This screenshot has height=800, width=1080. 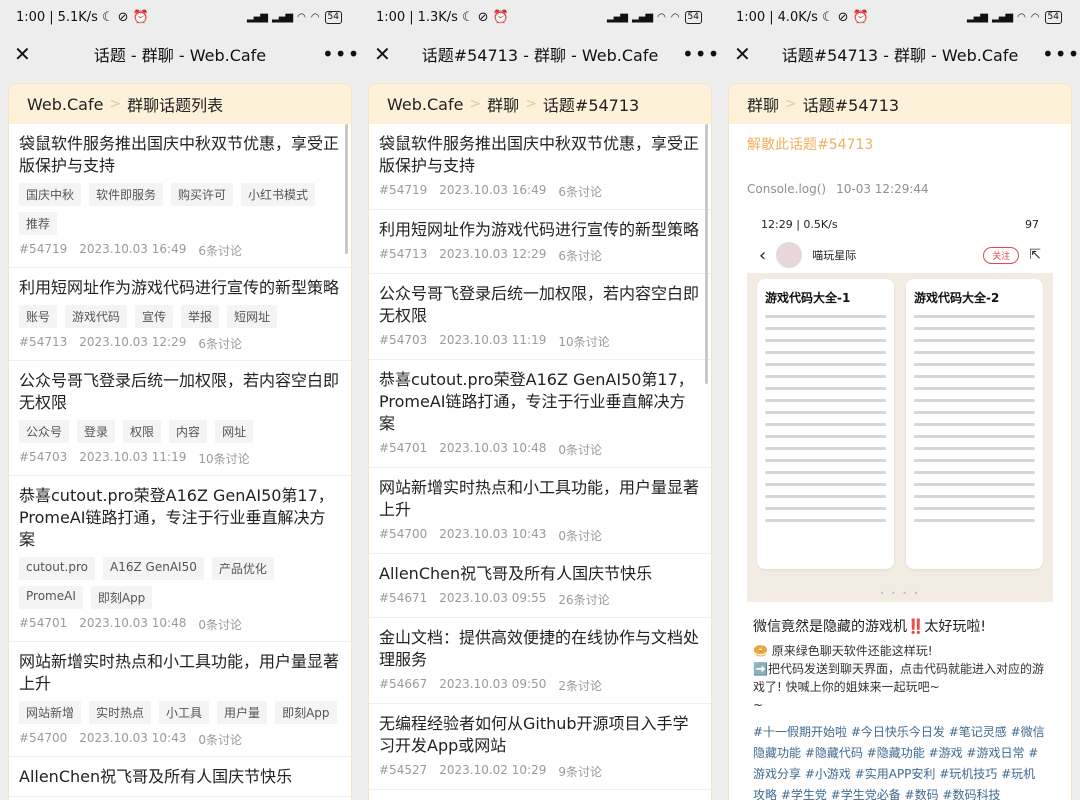 I want to click on tag: cutout.pro, so click(x=57, y=568).